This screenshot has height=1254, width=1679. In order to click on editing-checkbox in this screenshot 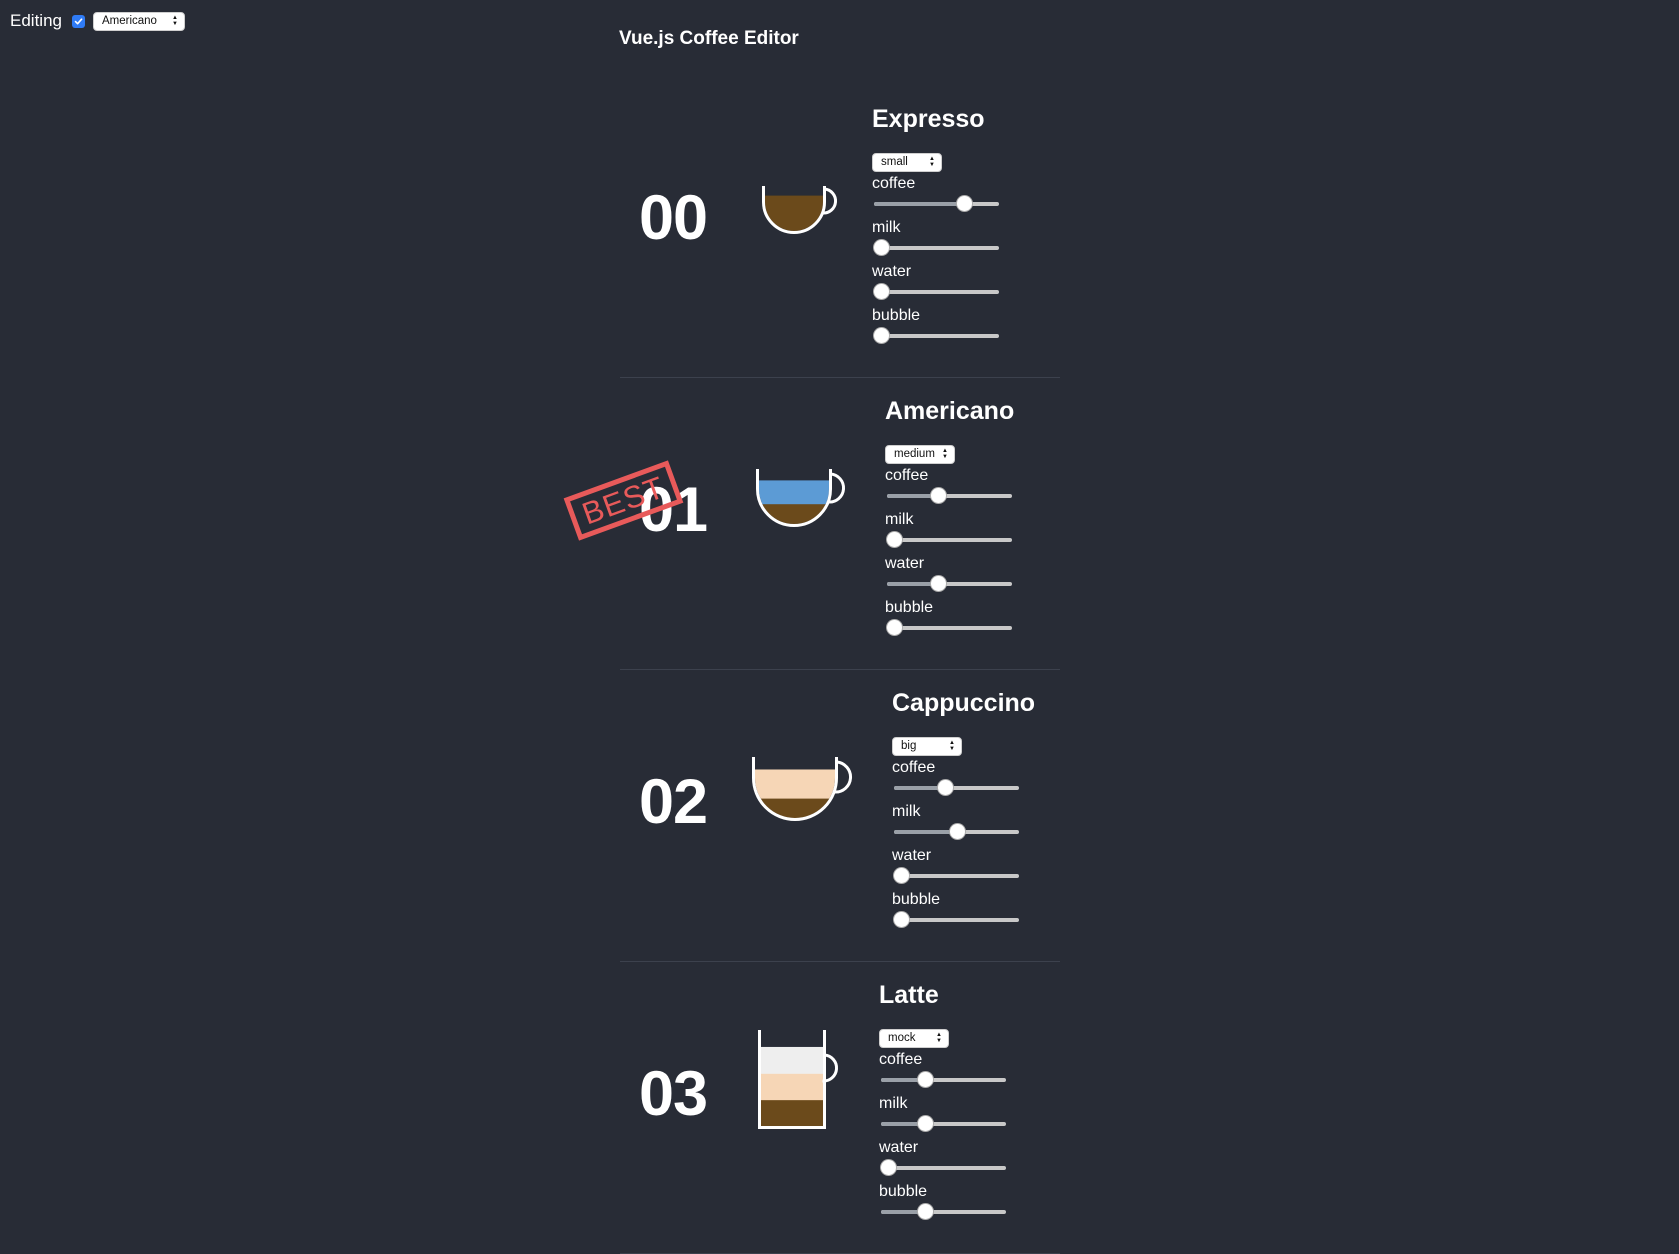, I will do `click(78, 21)`.